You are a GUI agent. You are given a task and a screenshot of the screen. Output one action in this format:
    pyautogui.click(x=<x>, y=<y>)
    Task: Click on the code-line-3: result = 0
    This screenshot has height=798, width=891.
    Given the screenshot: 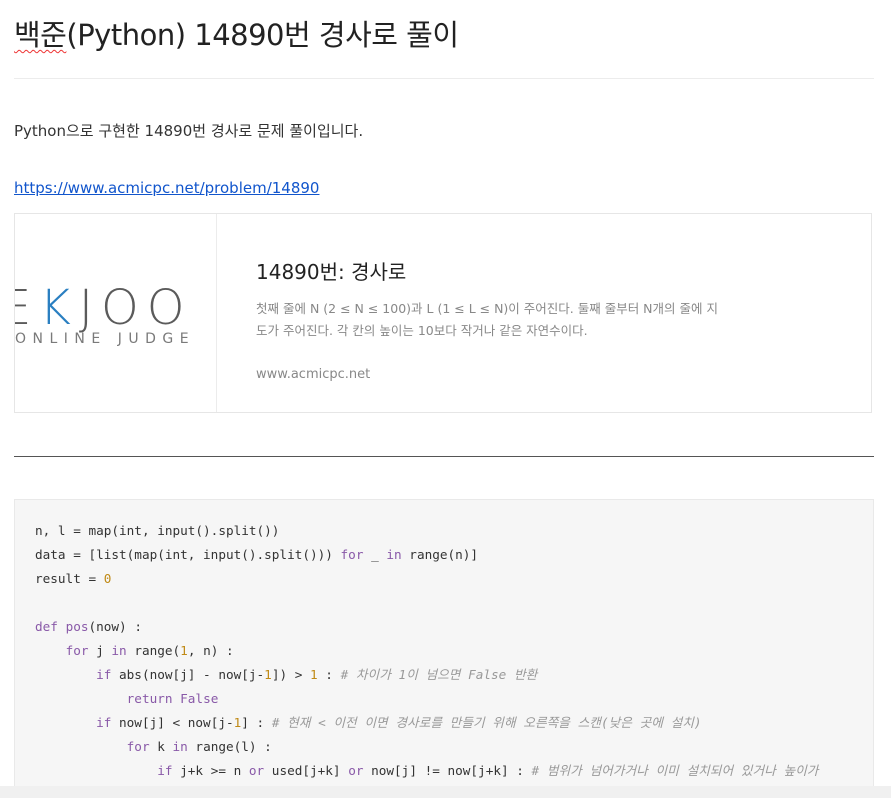 What is the action you would take?
    pyautogui.click(x=73, y=578)
    